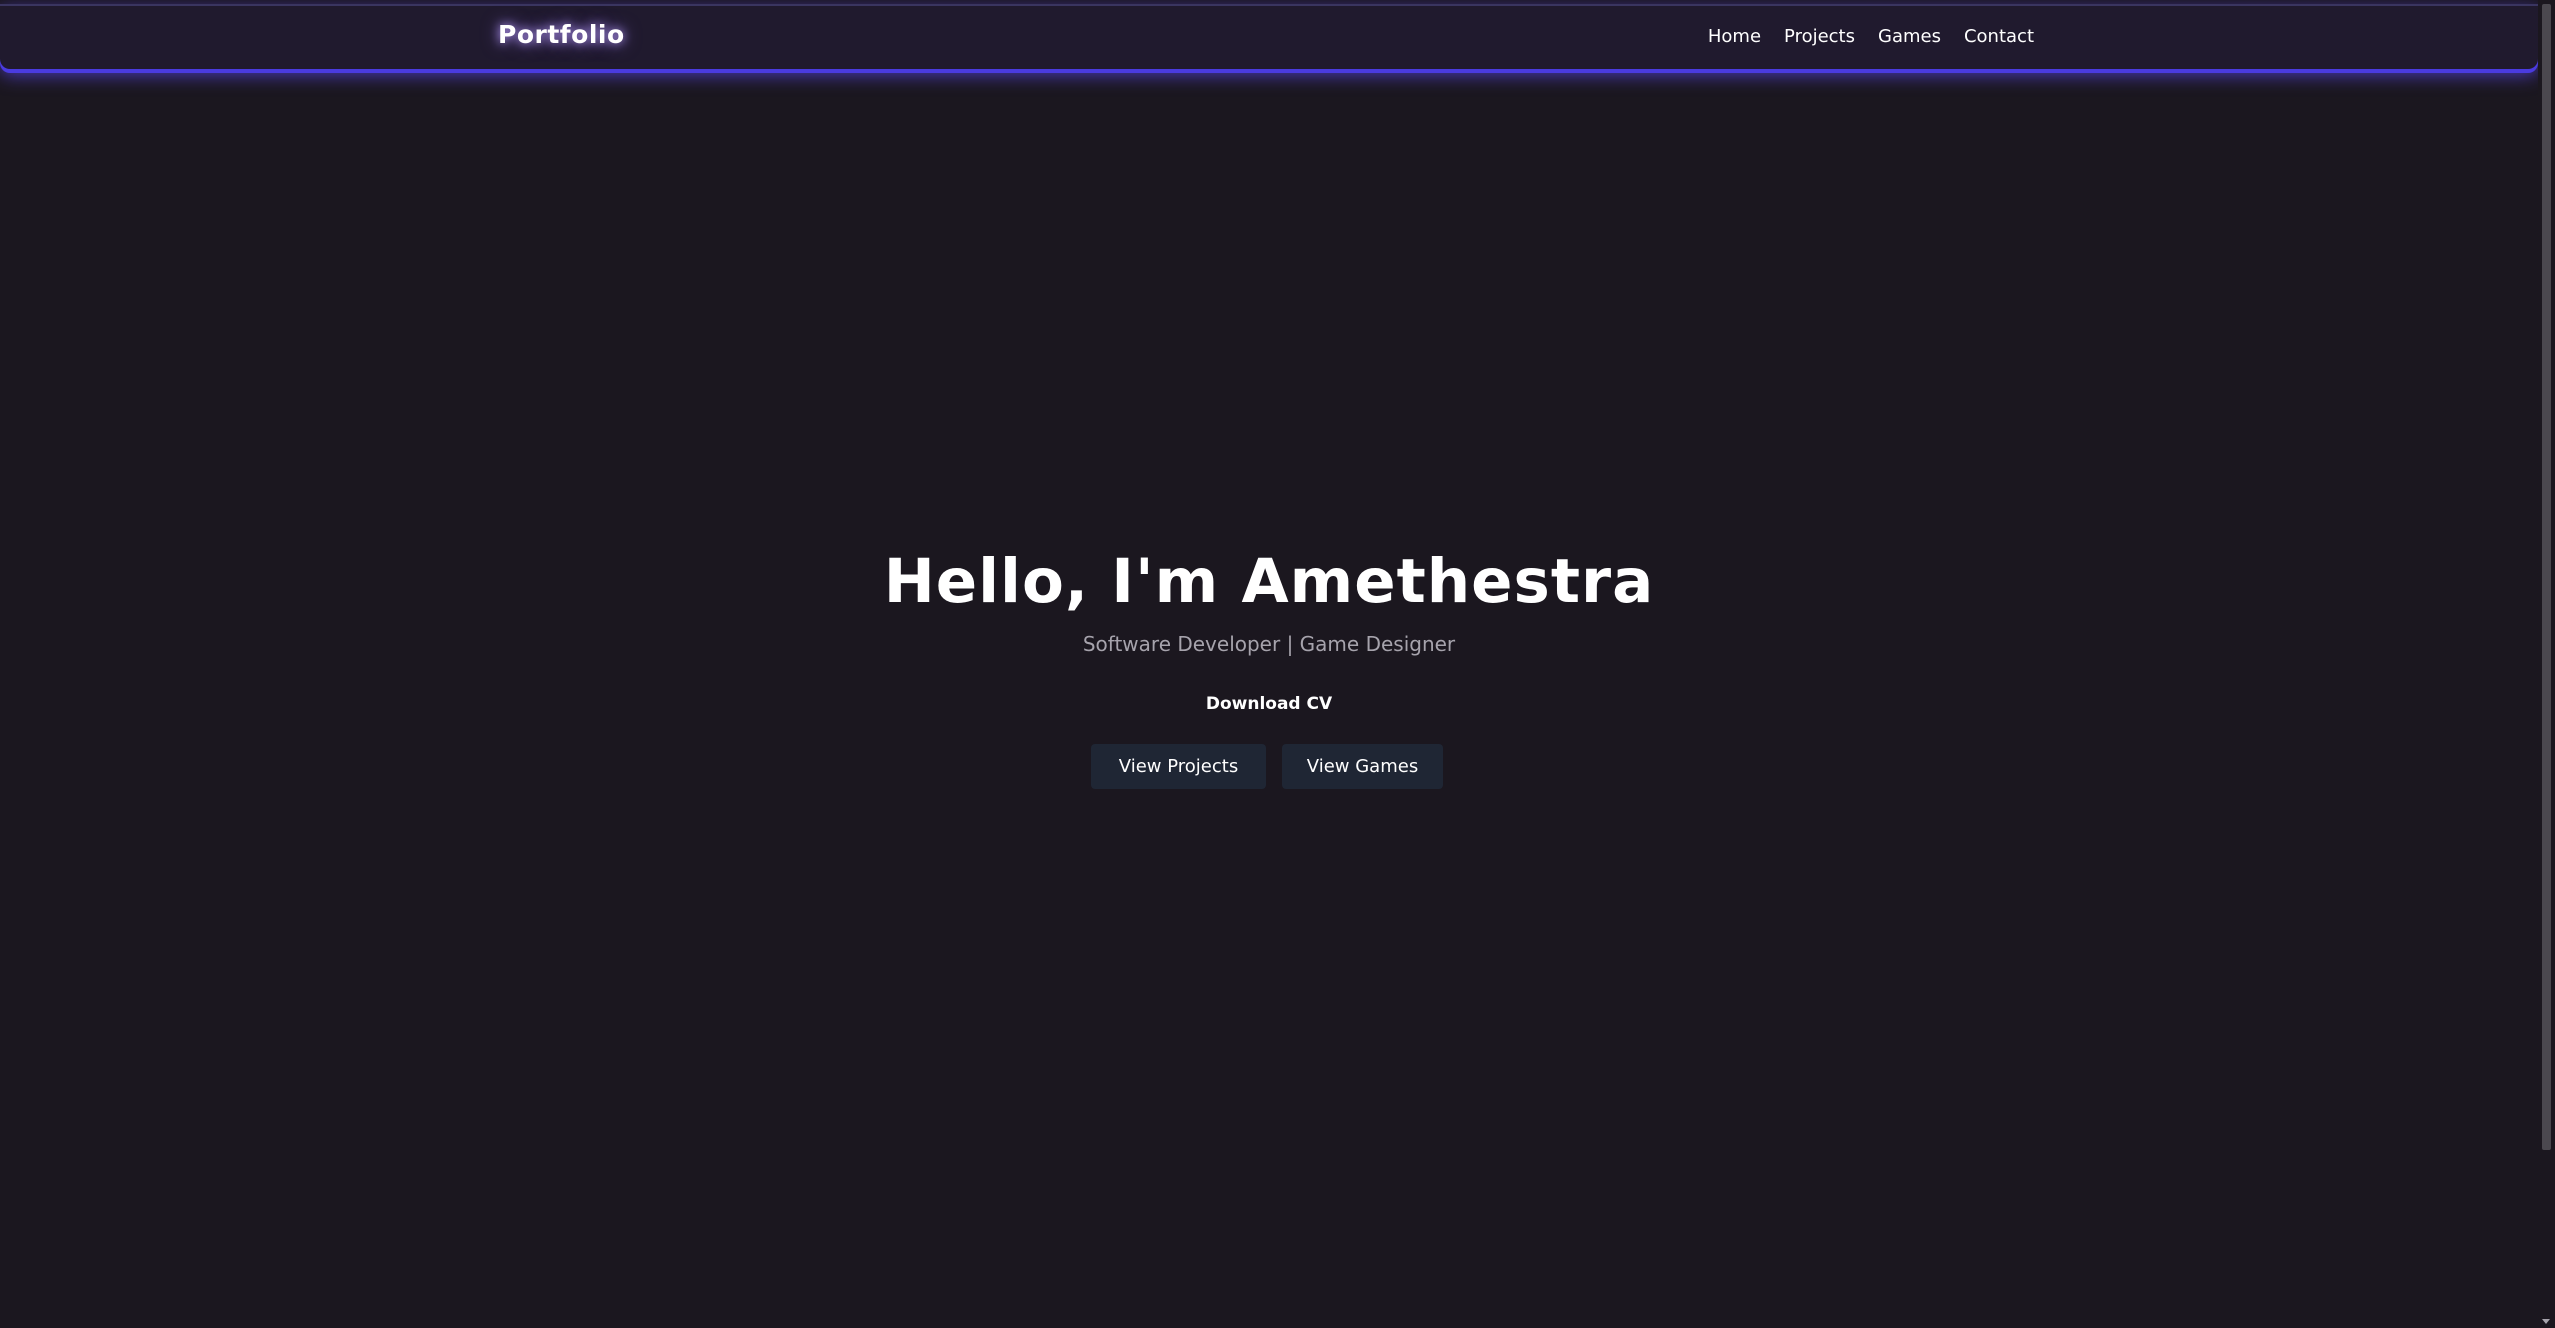 Image resolution: width=2555 pixels, height=1328 pixels. What do you see at coordinates (1909, 36) in the screenshot?
I see `nav-link-games: Games` at bounding box center [1909, 36].